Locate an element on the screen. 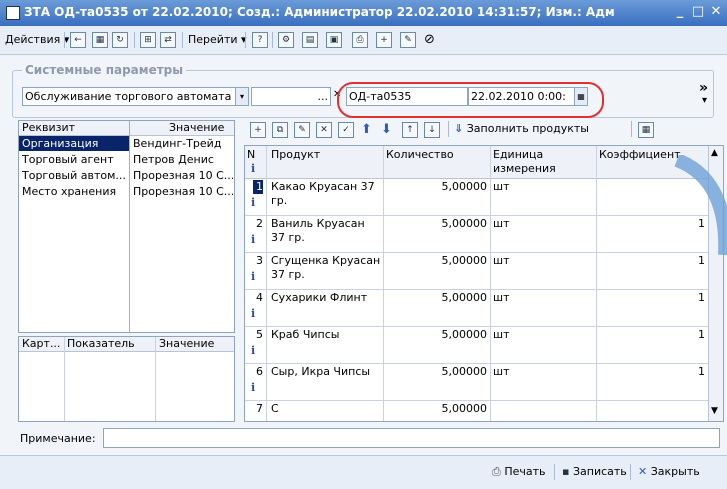 This screenshot has height=489, width=727. goto-label: Перейти is located at coordinates (213, 39).